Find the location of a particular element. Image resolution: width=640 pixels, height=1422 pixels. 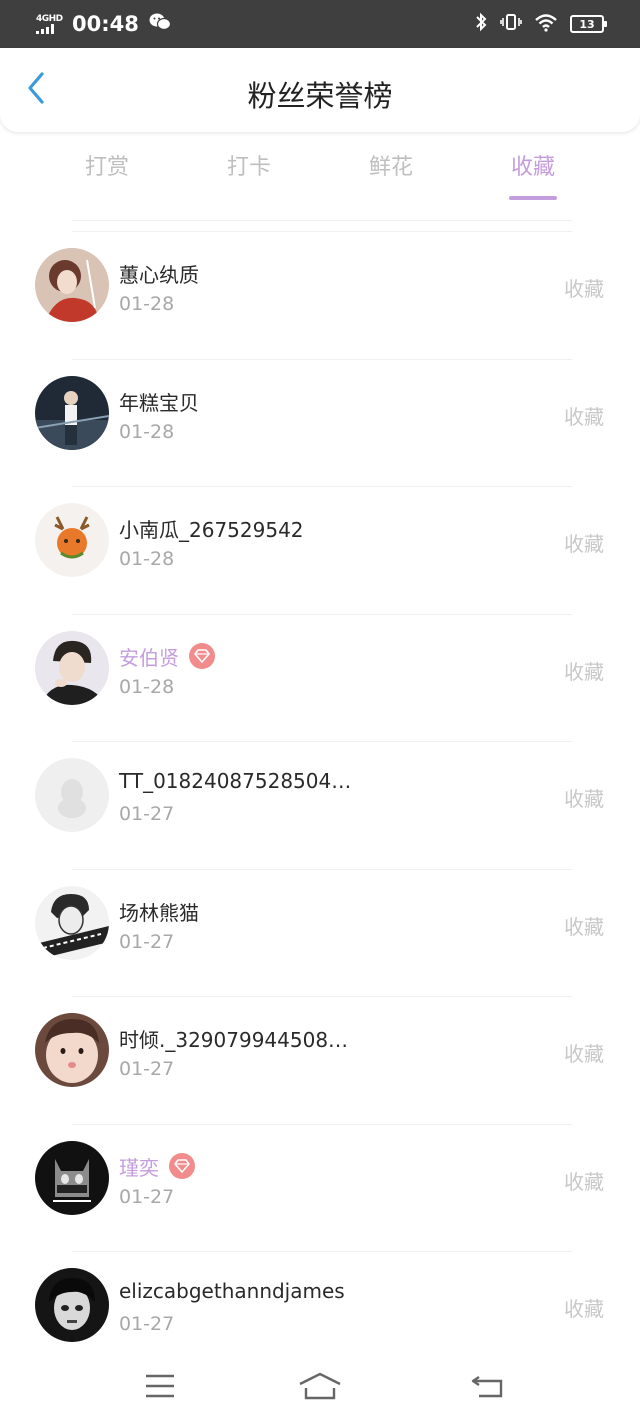

wifi-icon is located at coordinates (546, 24).